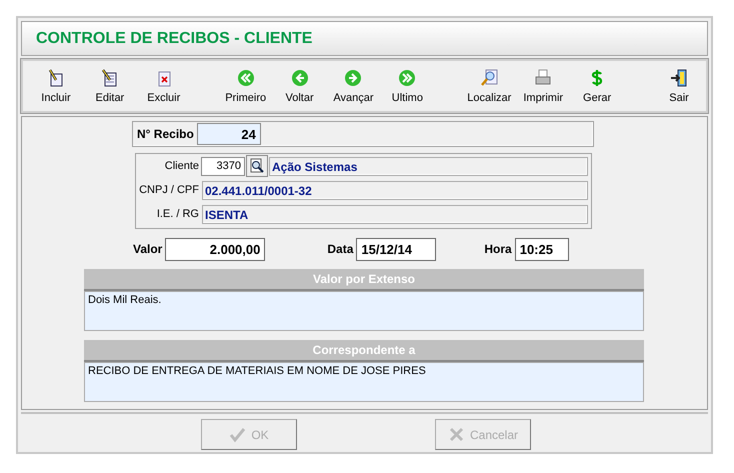 This screenshot has height=473, width=734. I want to click on toolbar-button: Sair, so click(679, 86).